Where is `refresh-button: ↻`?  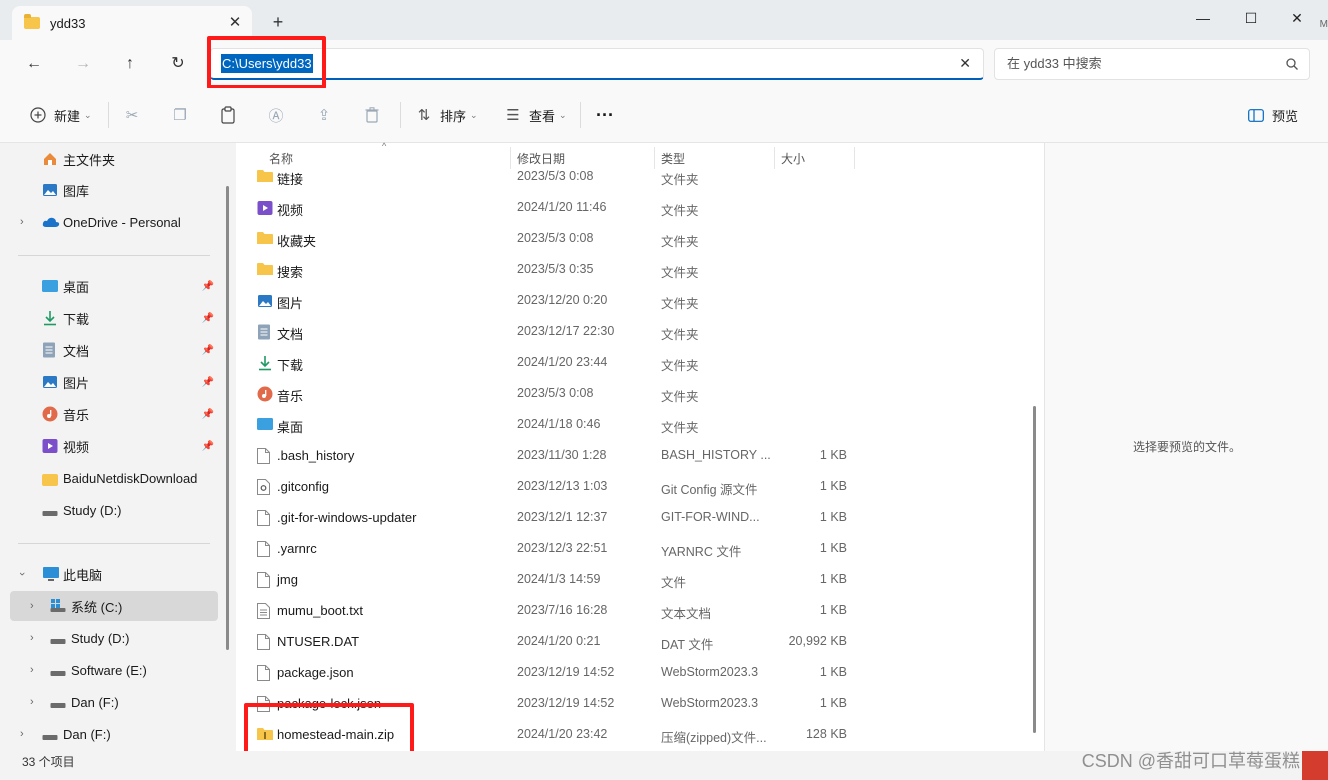 refresh-button: ↻ is located at coordinates (178, 64).